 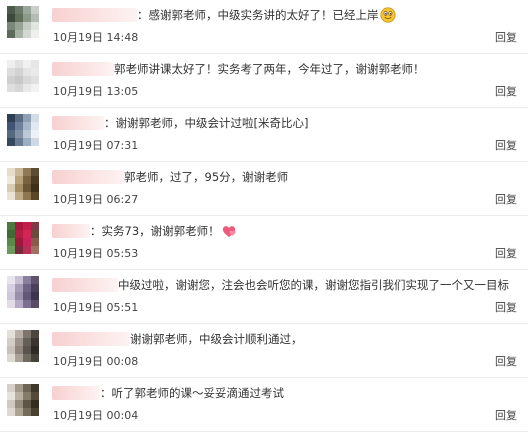 I want to click on comment-item: 谢谢郭老师，中级会计顺利通过， 10月19日 00:08 回复, so click(x=264, y=351).